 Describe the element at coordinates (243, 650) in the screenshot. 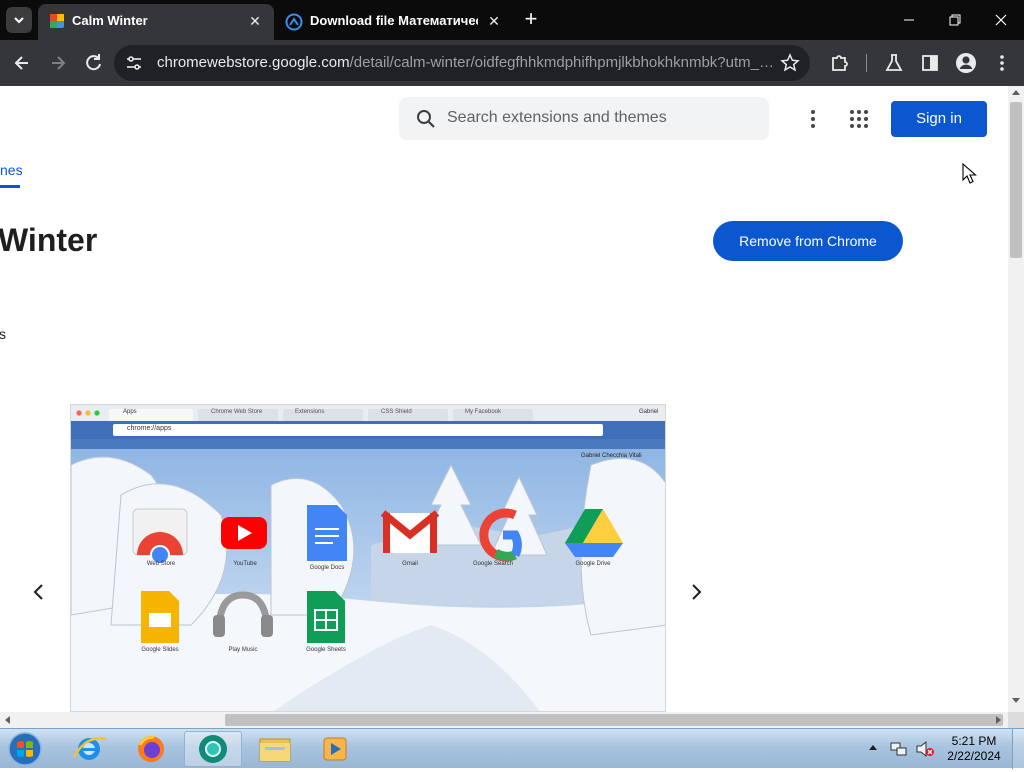

I see `app-label: Play Music` at that location.